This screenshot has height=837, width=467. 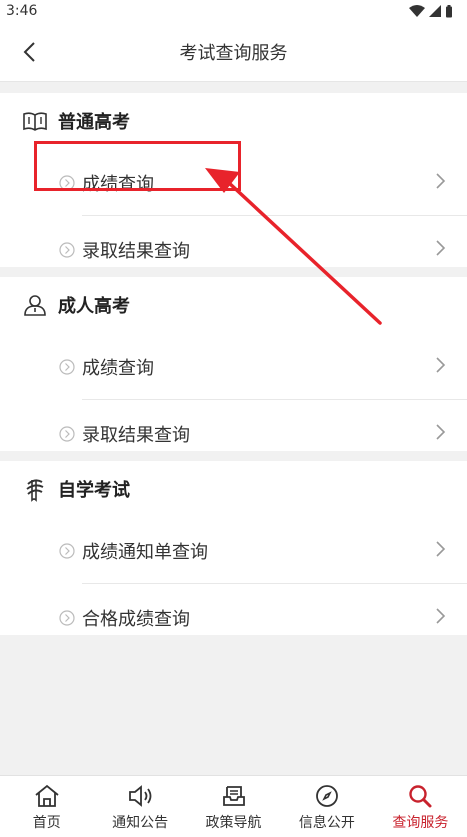 What do you see at coordinates (233, 305) in the screenshot?
I see `section-header: 成人高考` at bounding box center [233, 305].